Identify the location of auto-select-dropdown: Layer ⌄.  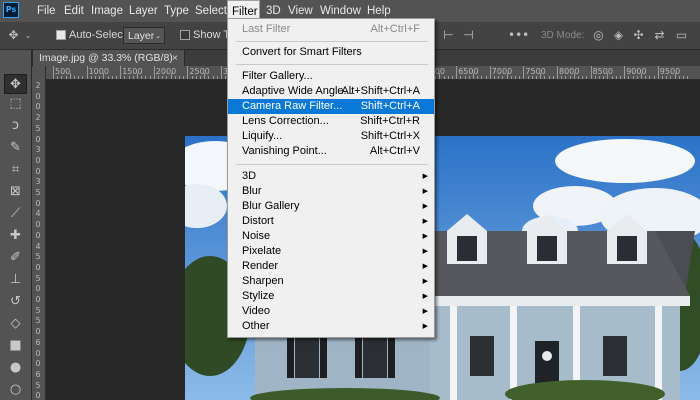
(144, 35).